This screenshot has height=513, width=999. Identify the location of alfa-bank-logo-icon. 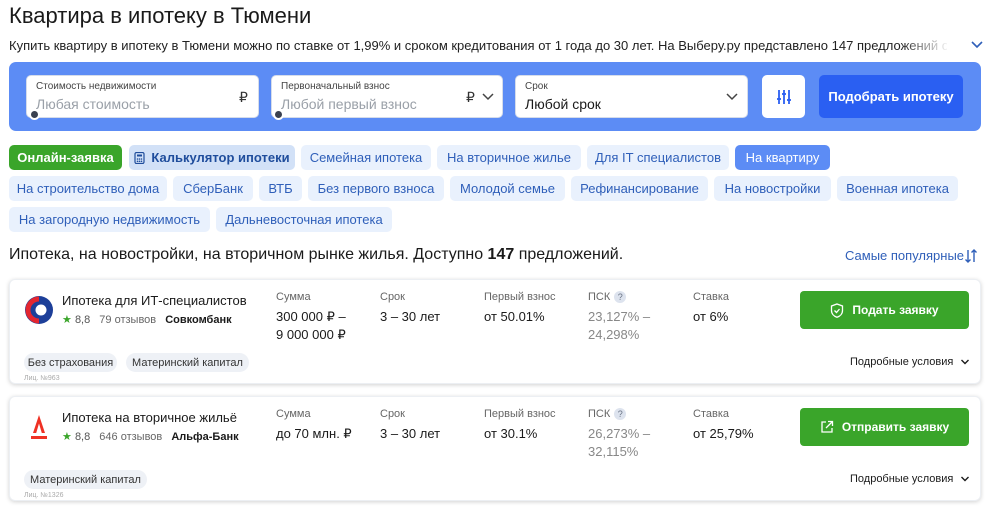
(39, 427).